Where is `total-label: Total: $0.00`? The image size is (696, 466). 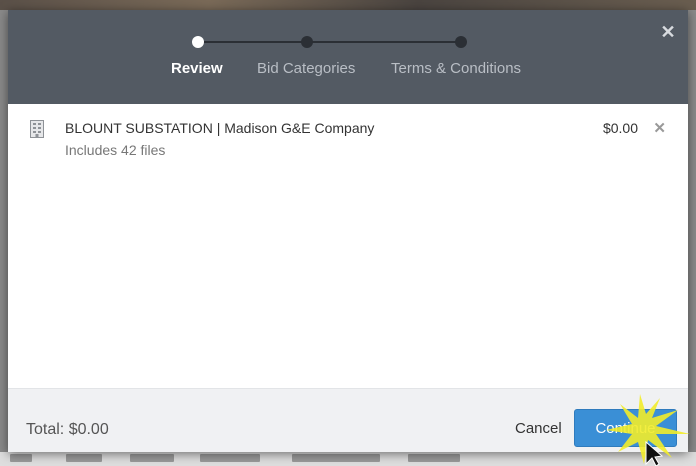
total-label: Total: $0.00 is located at coordinates (67, 429).